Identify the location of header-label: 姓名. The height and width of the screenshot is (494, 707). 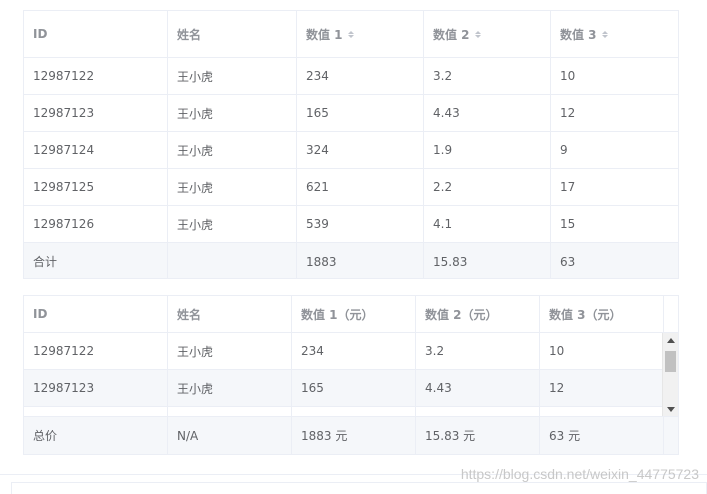
(189, 34).